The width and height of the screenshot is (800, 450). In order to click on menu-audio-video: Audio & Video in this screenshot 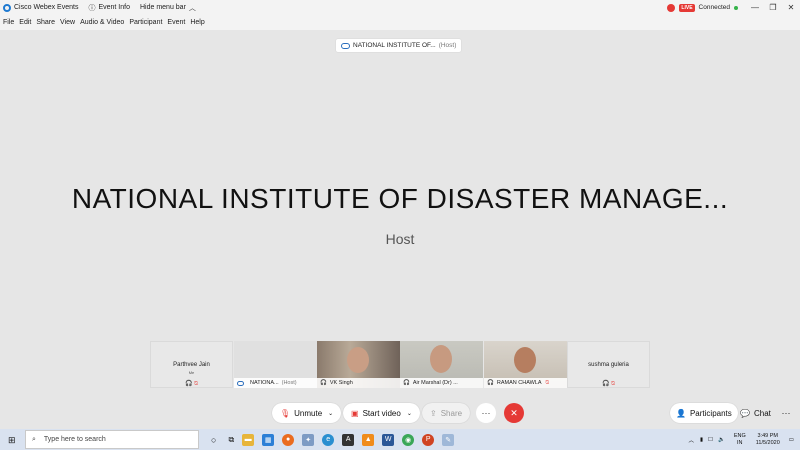, I will do `click(102, 22)`.